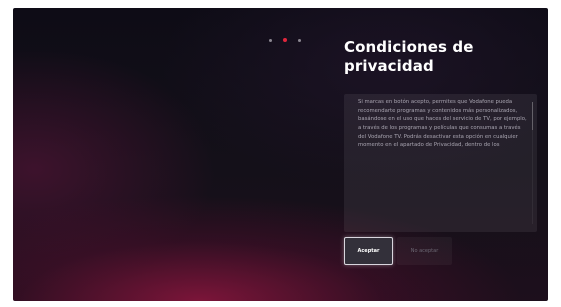 The height and width of the screenshot is (307, 561). I want to click on page-title: Condiciones de privacidad, so click(409, 56).